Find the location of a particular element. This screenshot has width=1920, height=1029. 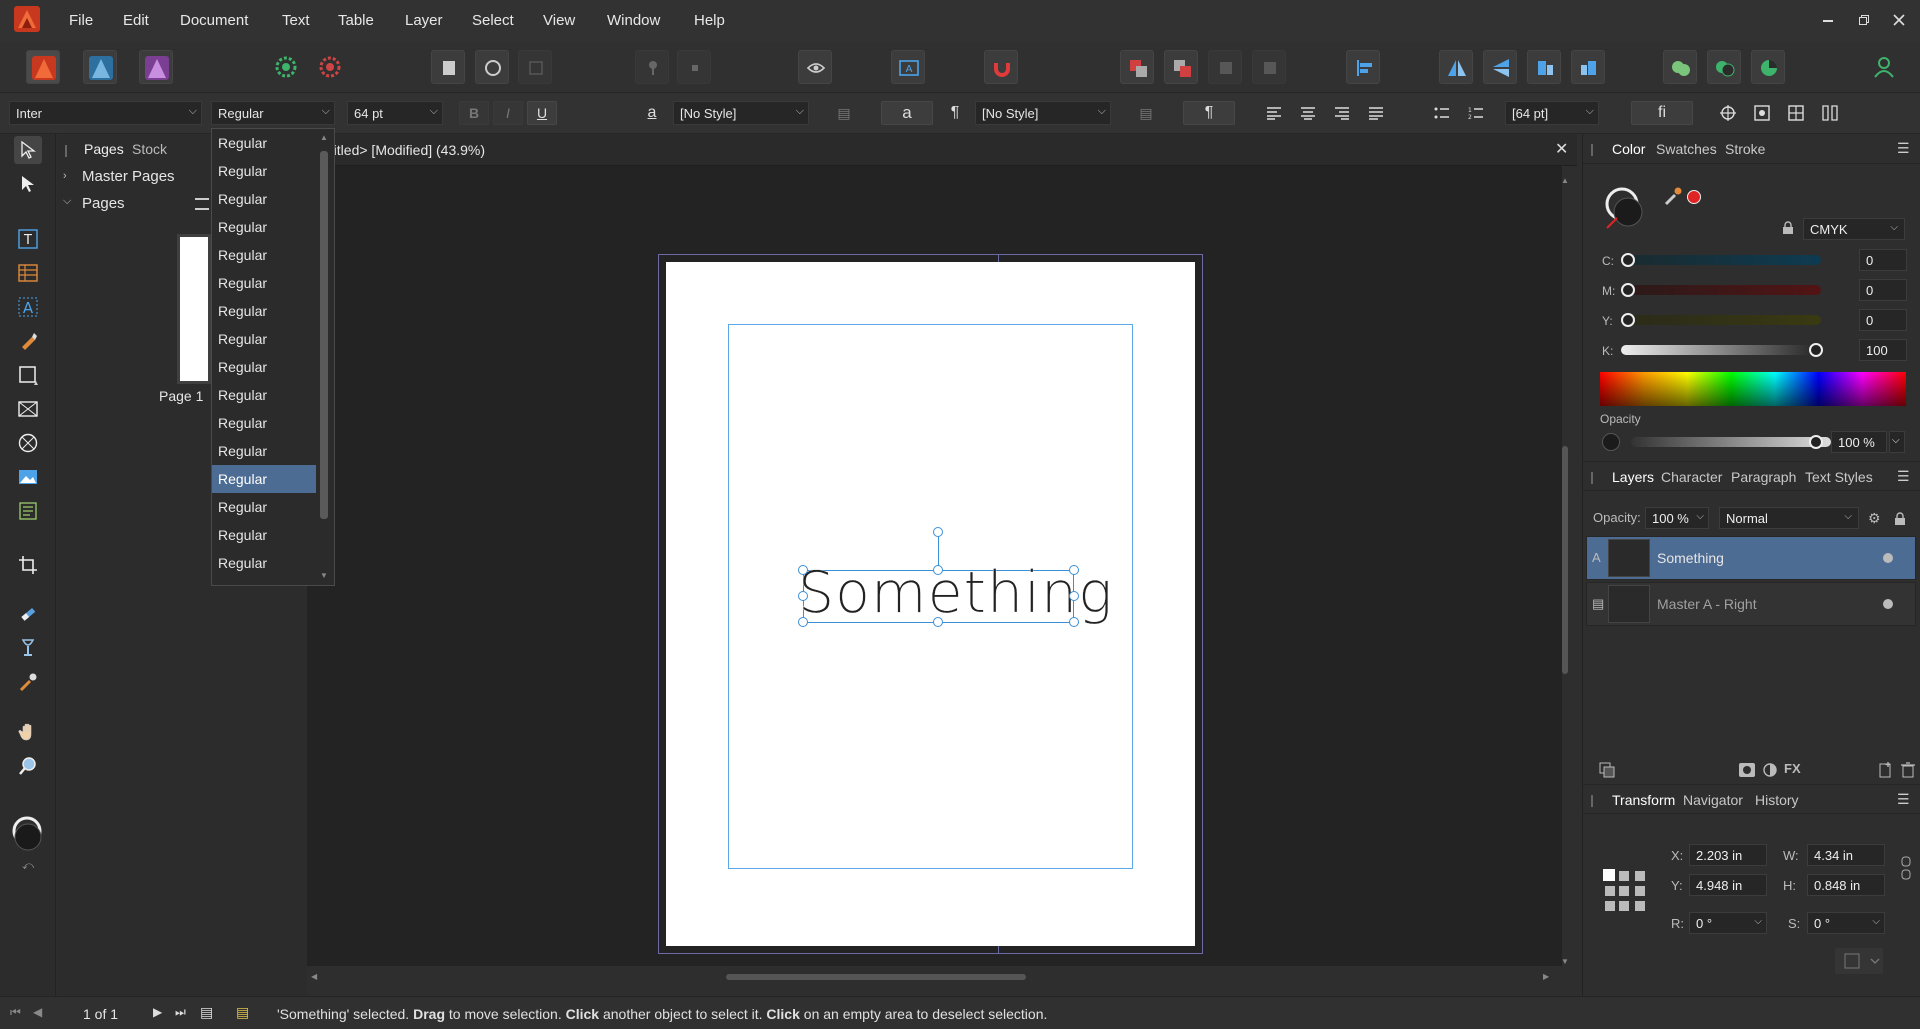

first-page-icon: ⏮ is located at coordinates (15, 1012).